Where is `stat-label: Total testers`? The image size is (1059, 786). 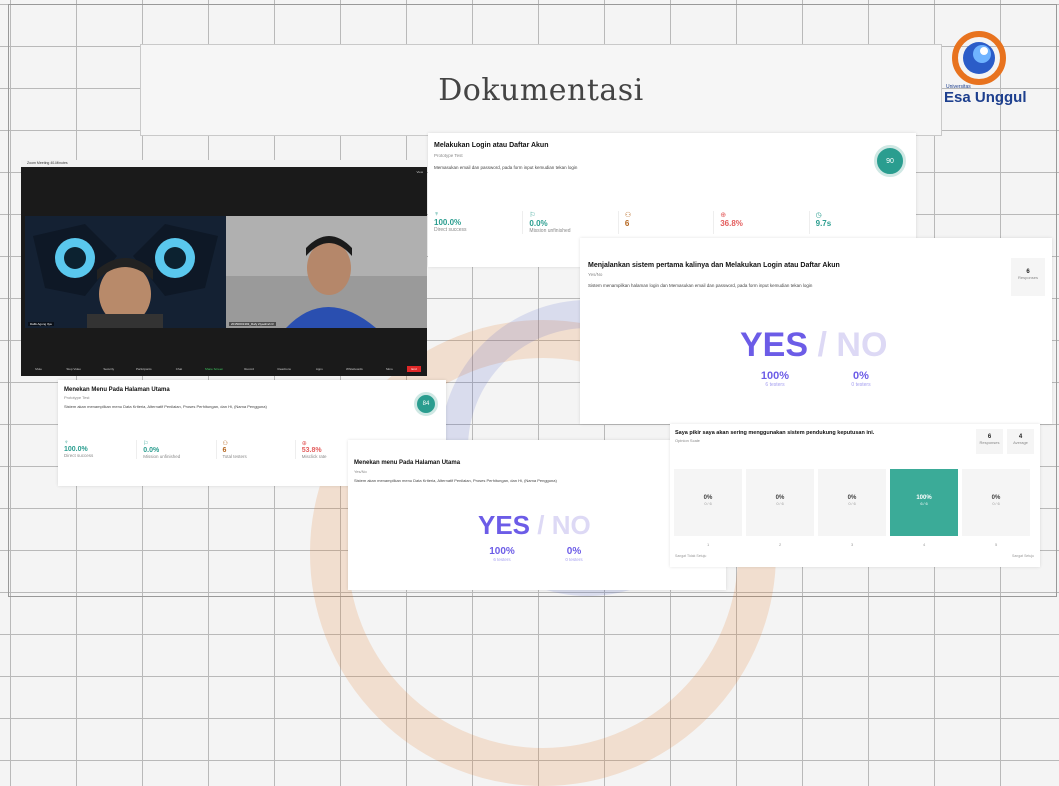
stat-label: Total testers is located at coordinates (234, 456).